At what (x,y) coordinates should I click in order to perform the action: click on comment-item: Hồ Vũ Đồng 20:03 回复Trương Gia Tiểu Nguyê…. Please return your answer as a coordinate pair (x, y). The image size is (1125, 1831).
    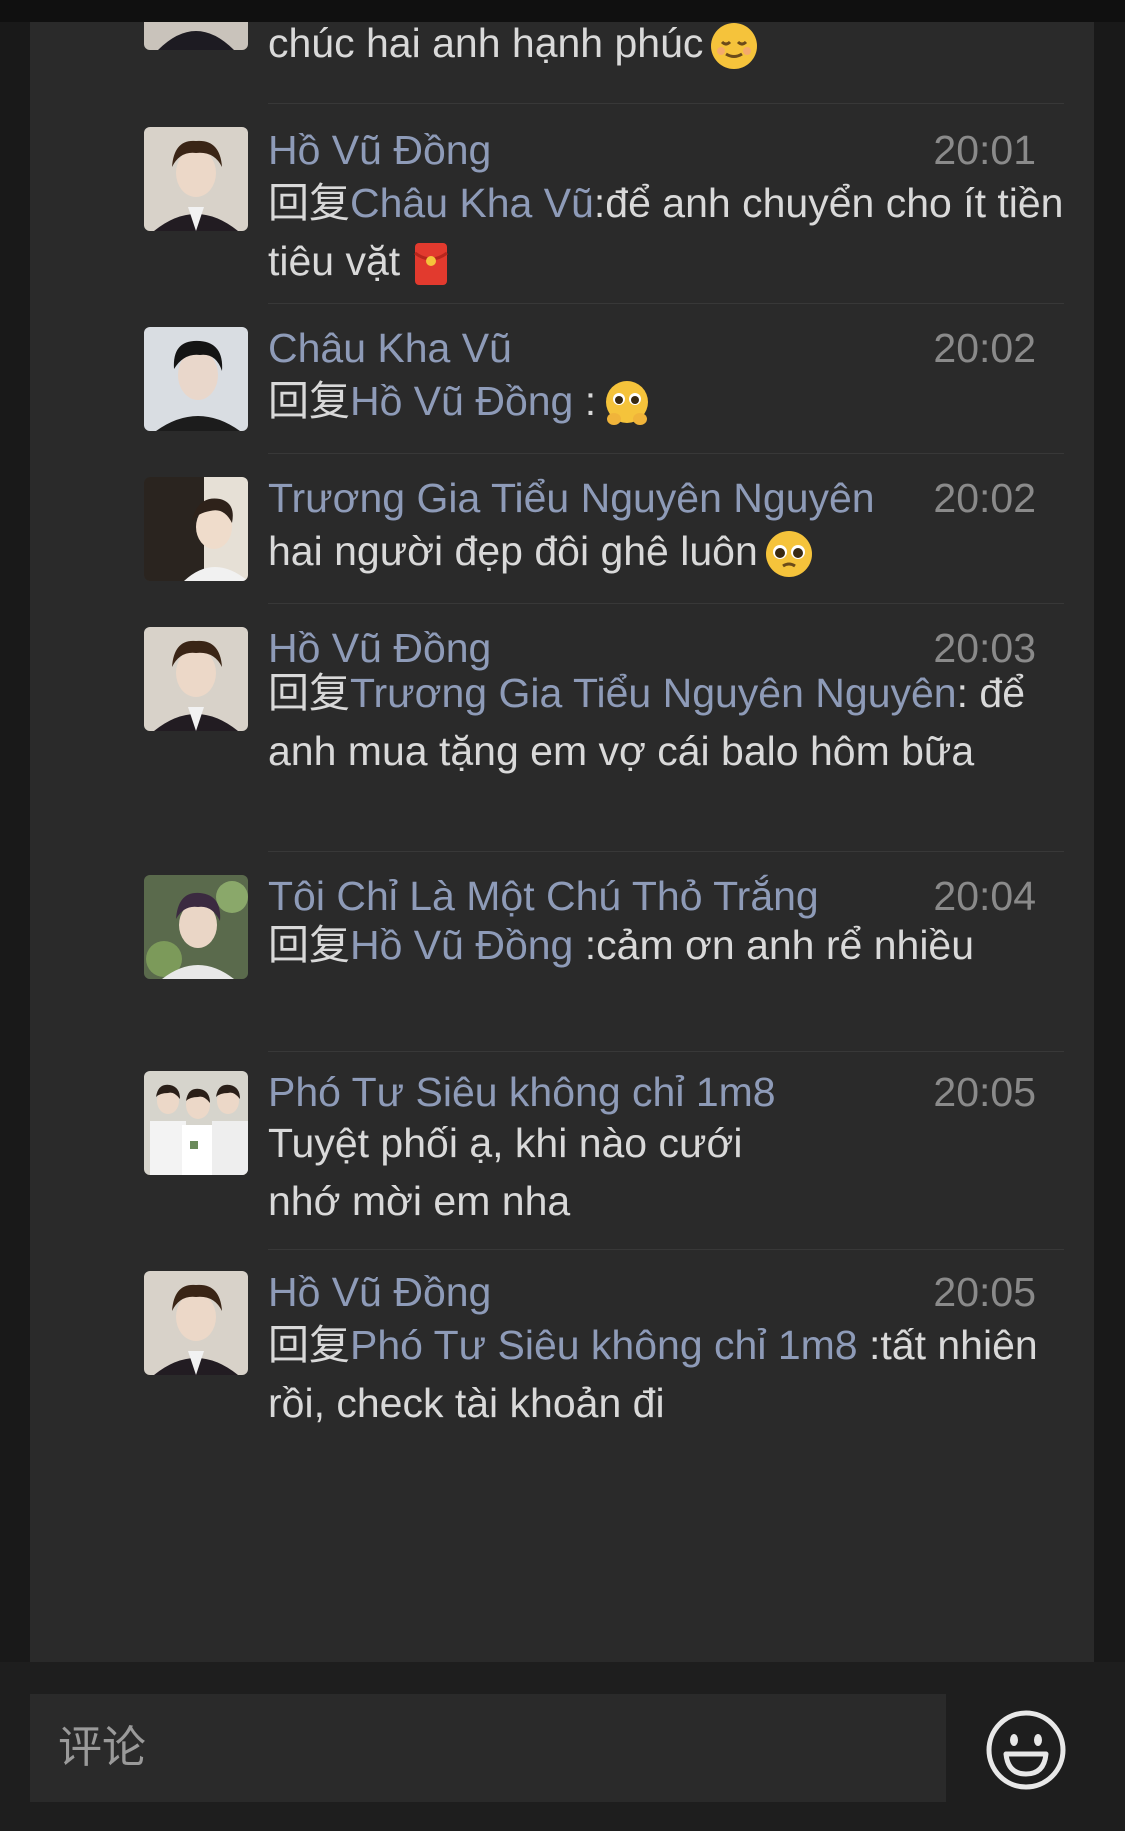
    Looking at the image, I should click on (562, 728).